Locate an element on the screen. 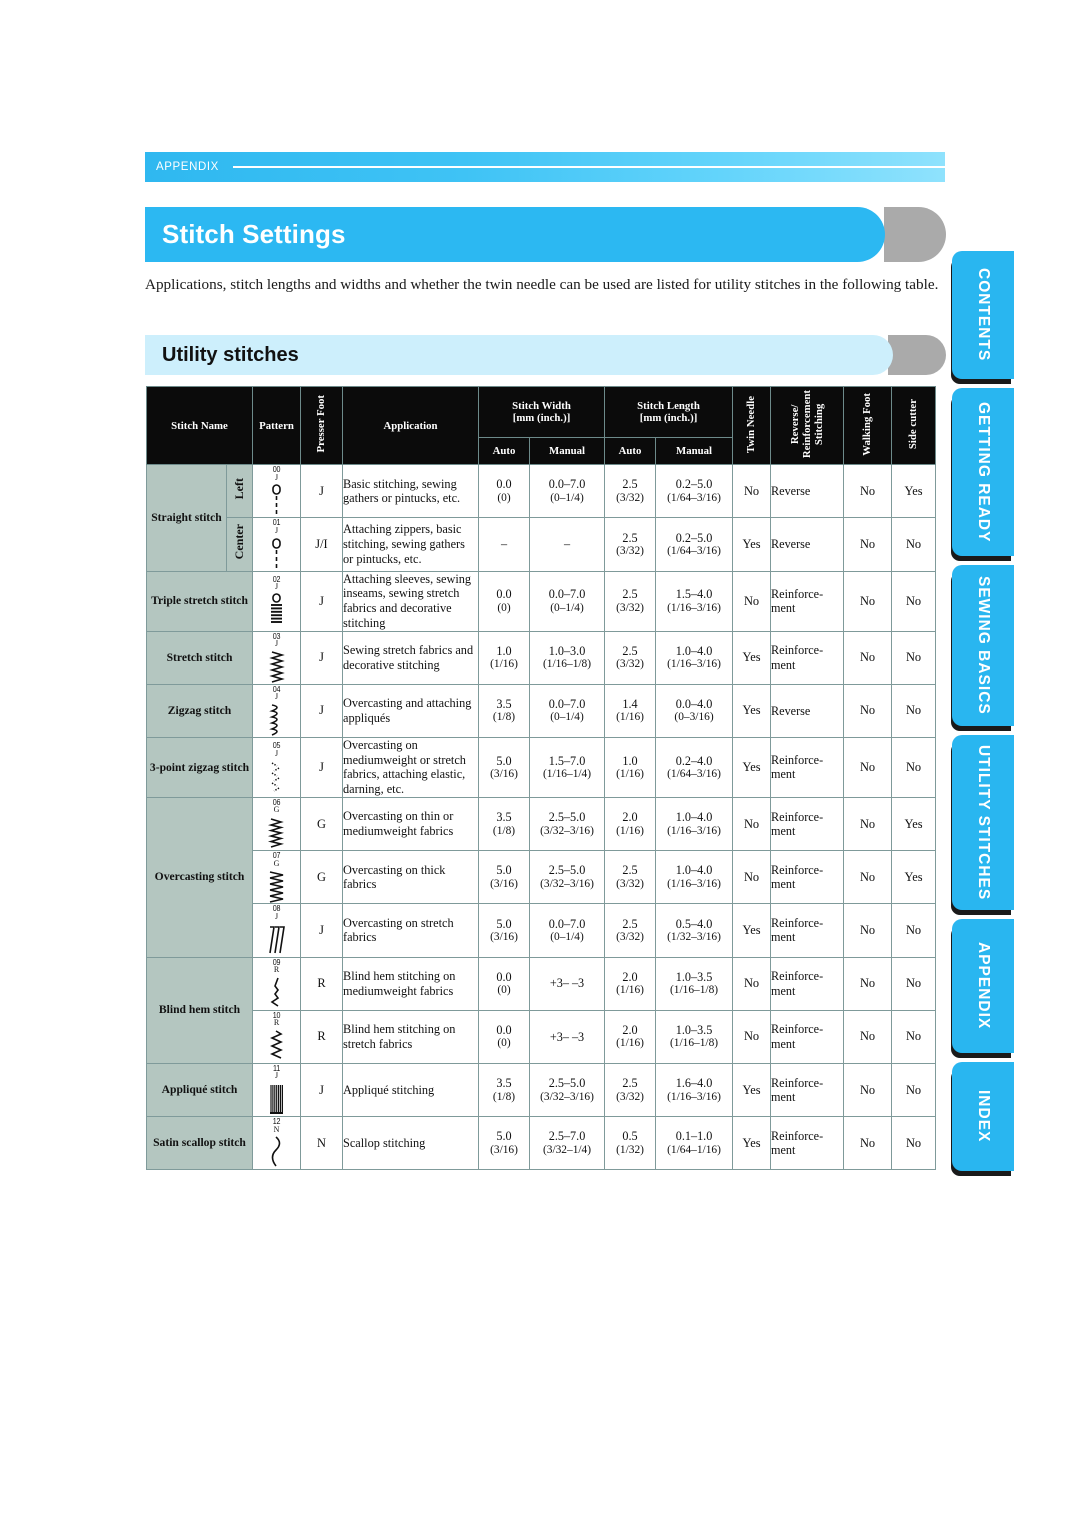 The width and height of the screenshot is (1080, 1528). title-bar-body: Stitch Settings is located at coordinates (515, 234).